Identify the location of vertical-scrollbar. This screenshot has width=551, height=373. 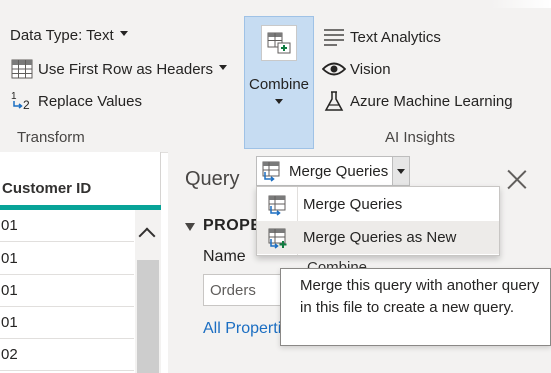
(148, 291).